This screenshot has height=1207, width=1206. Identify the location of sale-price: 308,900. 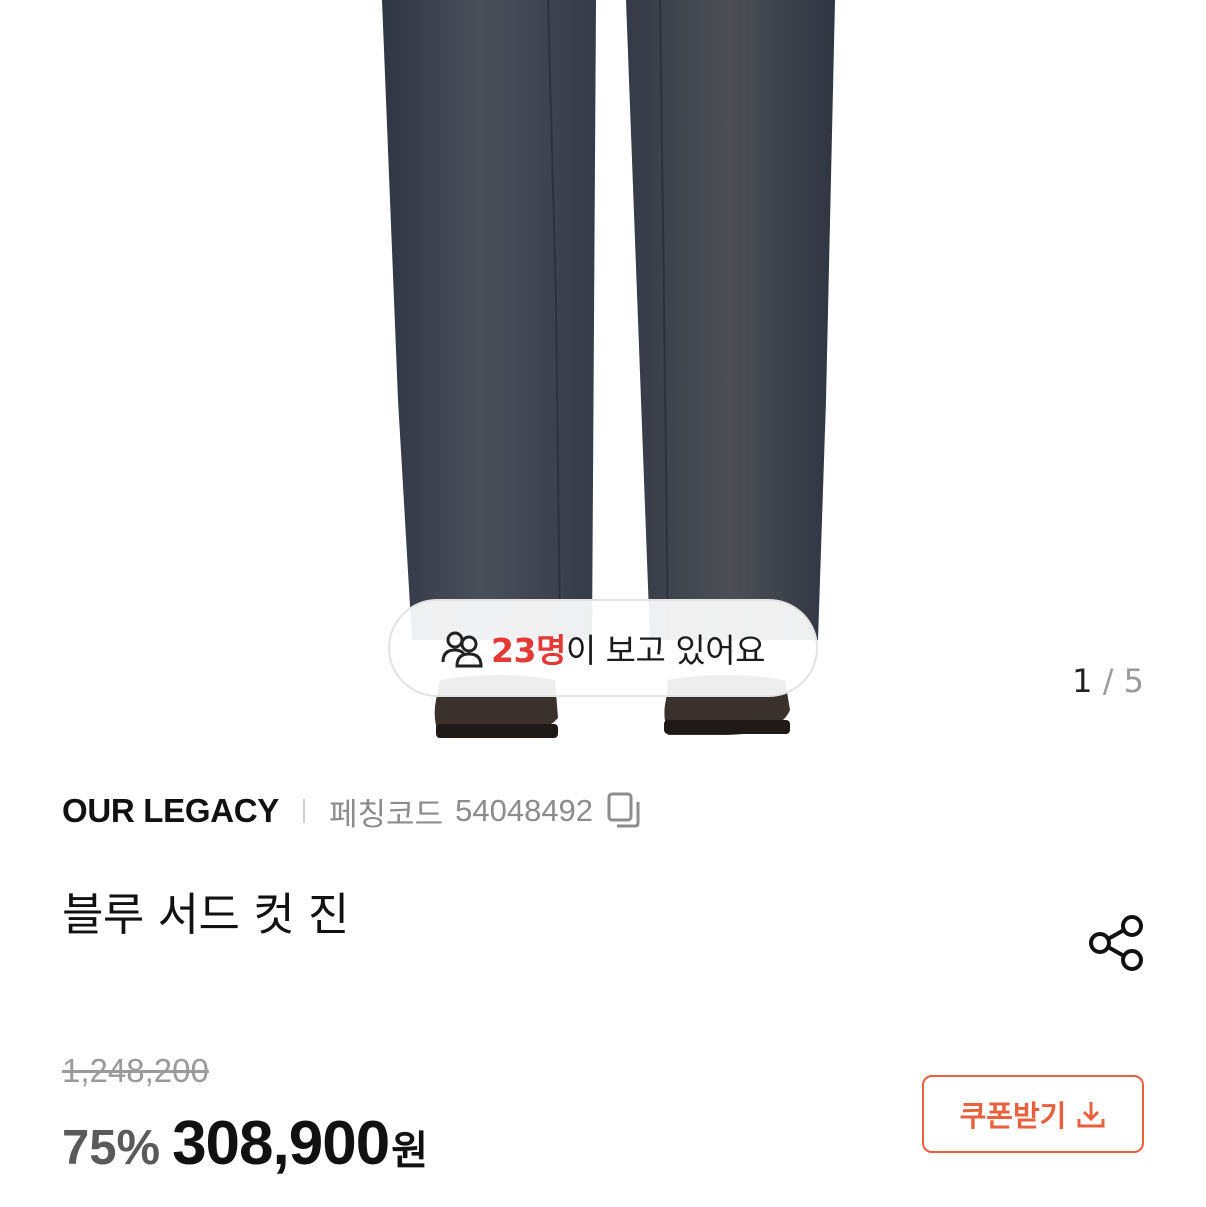
(281, 1143).